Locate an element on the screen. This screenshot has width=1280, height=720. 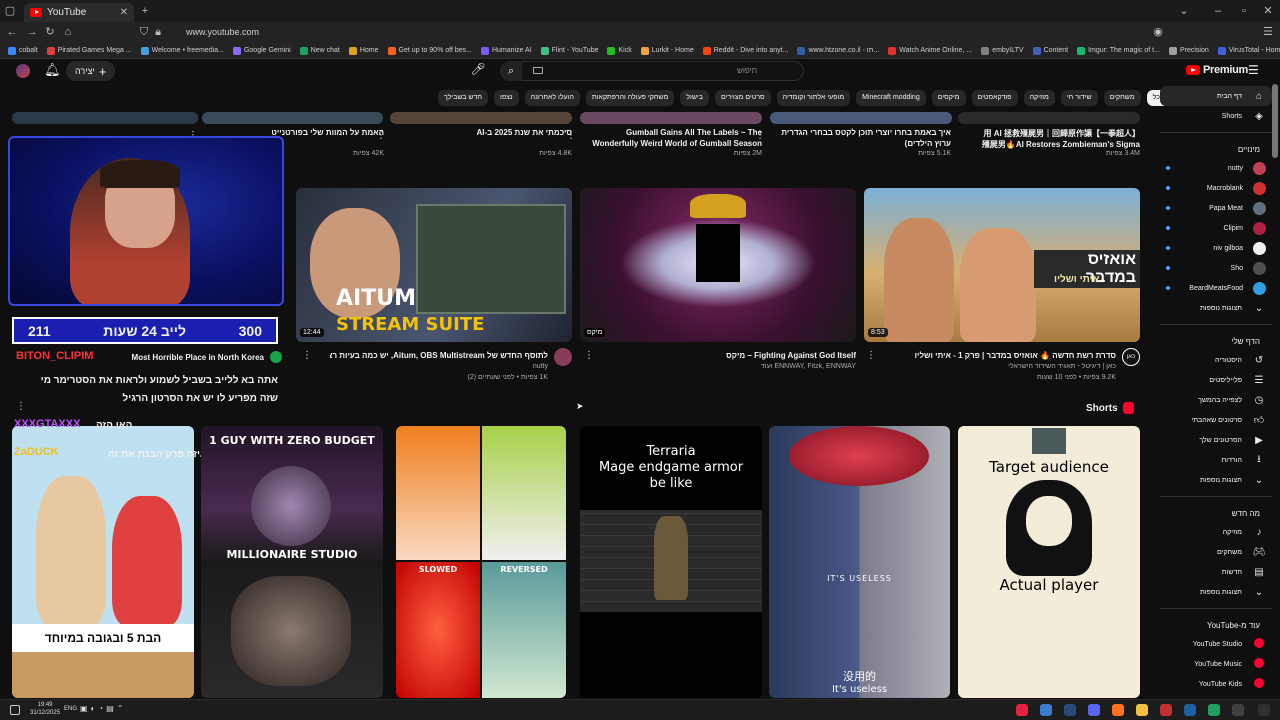
create-button: יצירה + is located at coordinates (91, 71).